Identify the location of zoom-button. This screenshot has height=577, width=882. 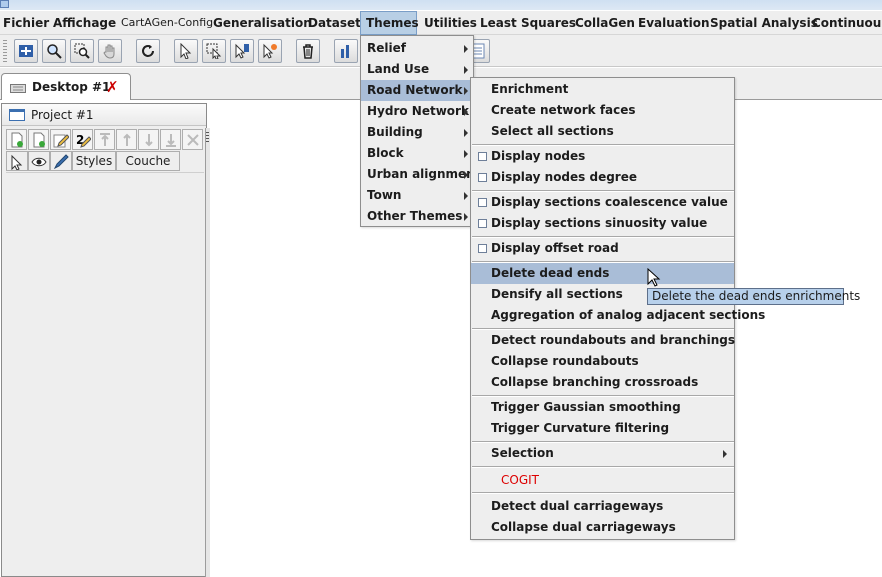
(54, 51).